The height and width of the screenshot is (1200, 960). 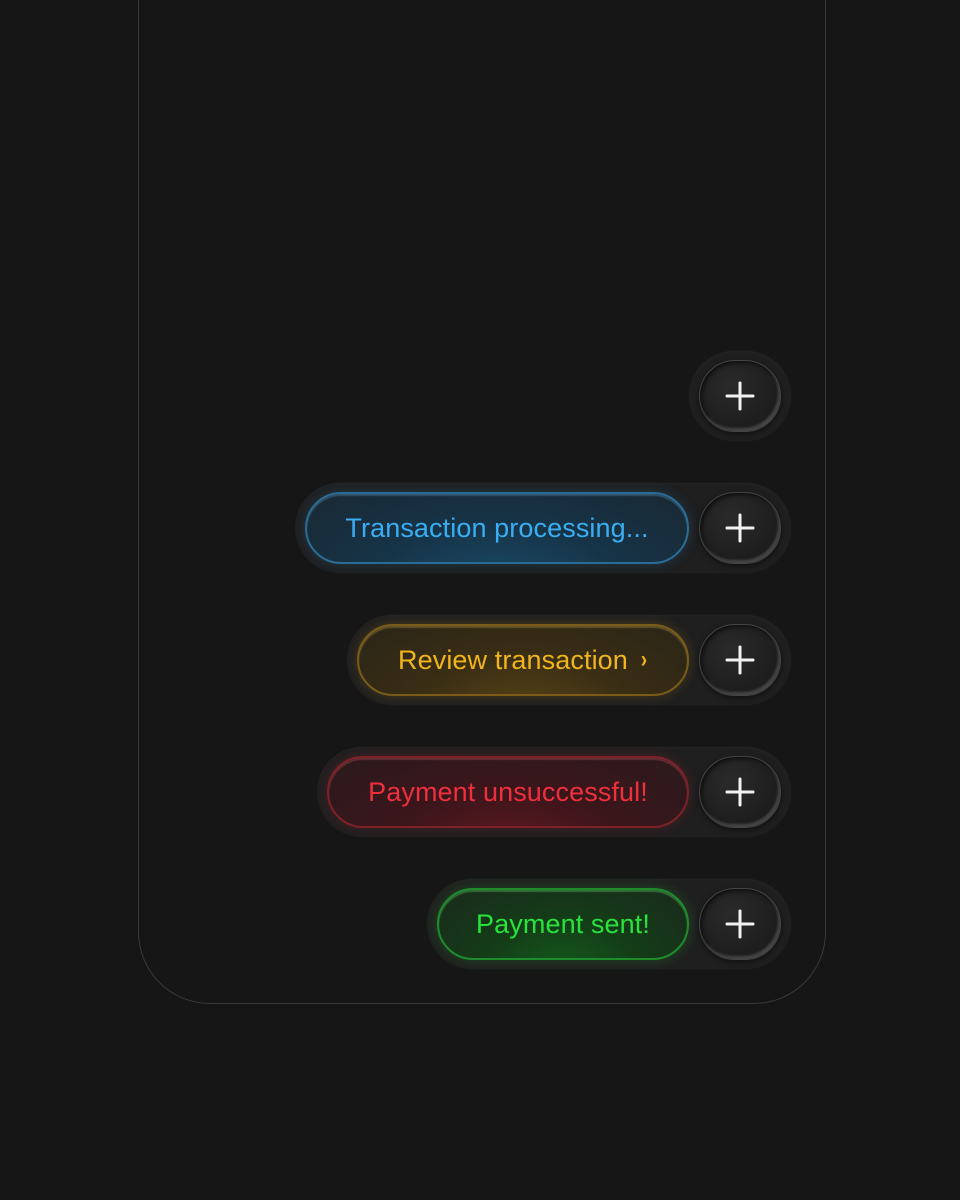 I want to click on action-row-error: Payment unsuccessful!, so click(x=554, y=792).